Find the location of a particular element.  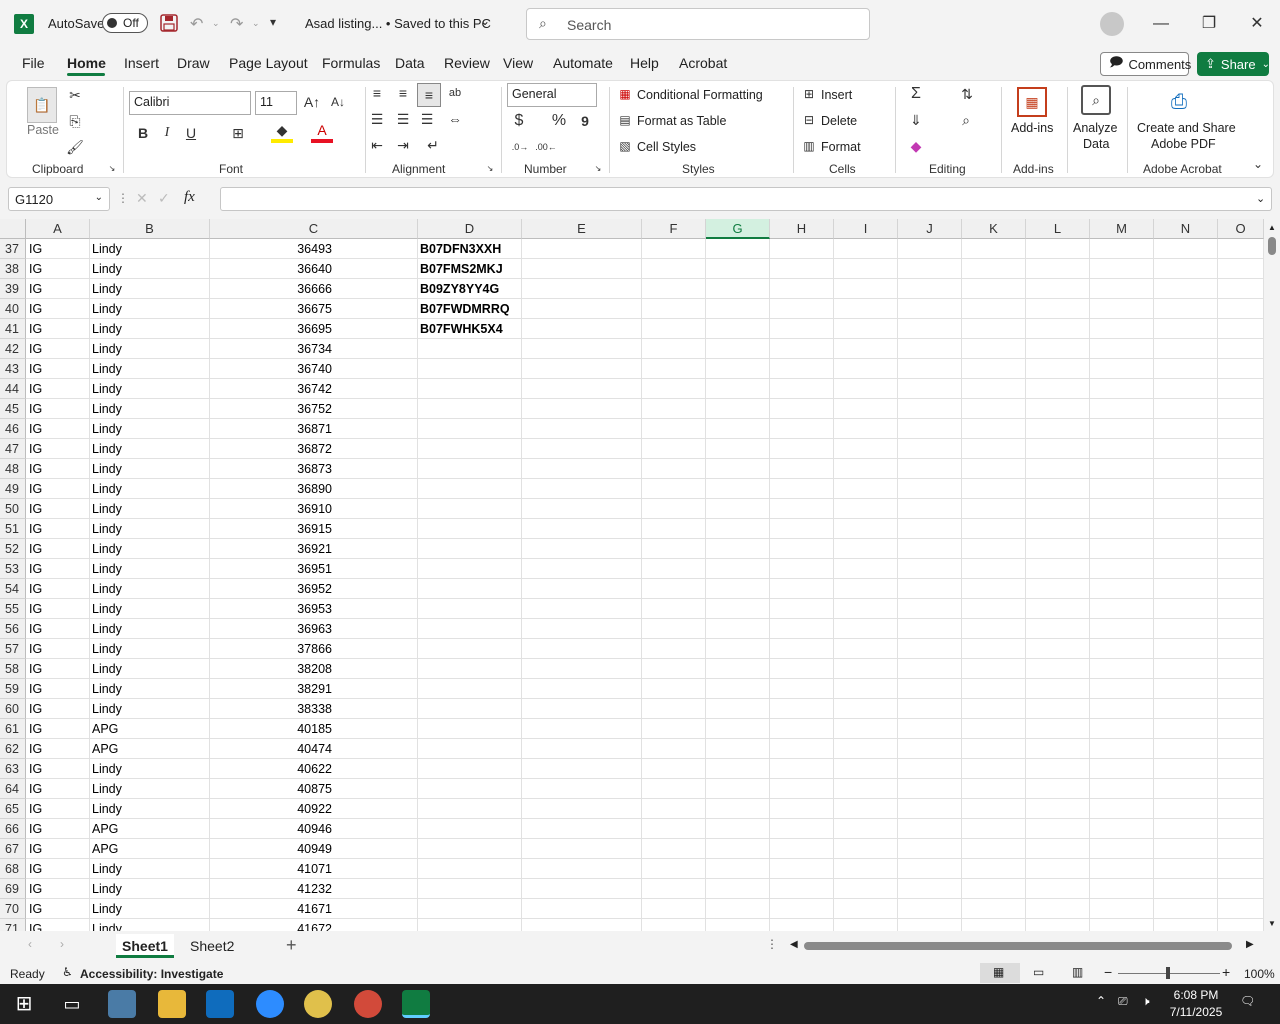

cell-d: B07FWDMRRQ is located at coordinates (470, 309).